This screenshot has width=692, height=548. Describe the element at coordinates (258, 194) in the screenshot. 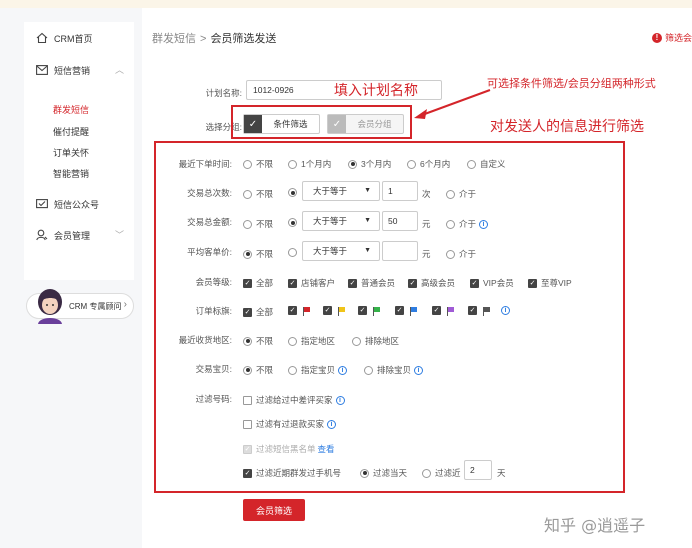

I see `trade-count-unlimited: 不限` at that location.